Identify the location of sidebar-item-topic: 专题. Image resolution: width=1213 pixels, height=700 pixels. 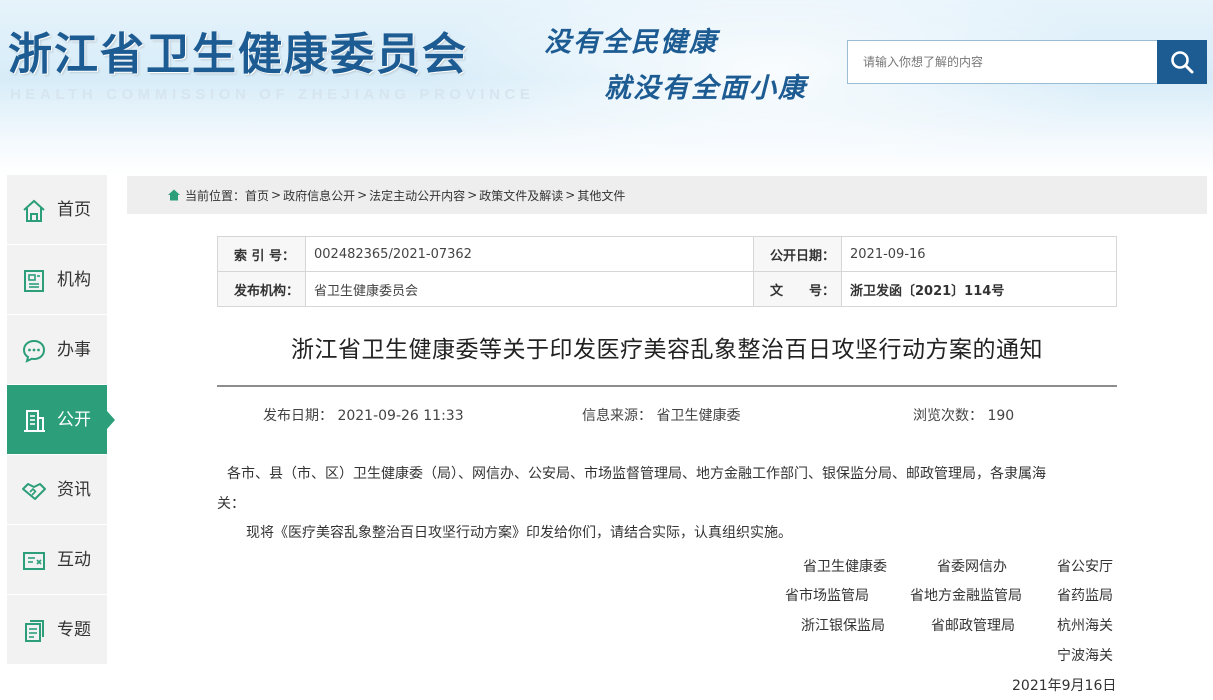
(57, 629).